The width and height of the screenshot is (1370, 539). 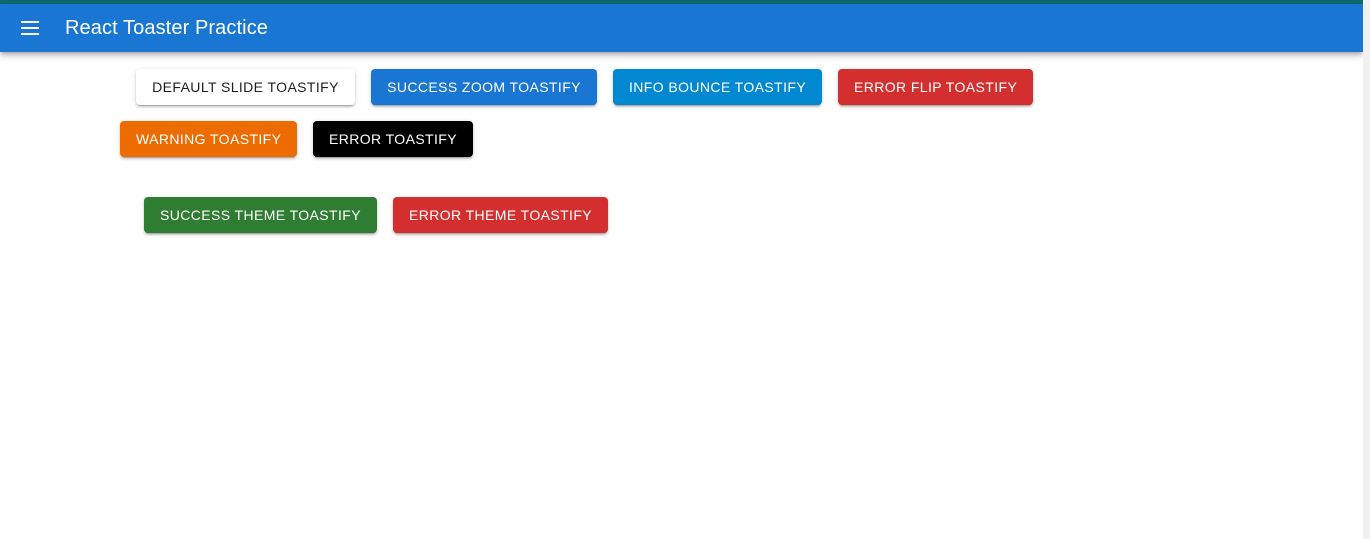 I want to click on app-bar: React Toaster Practice, so click(x=681, y=28).